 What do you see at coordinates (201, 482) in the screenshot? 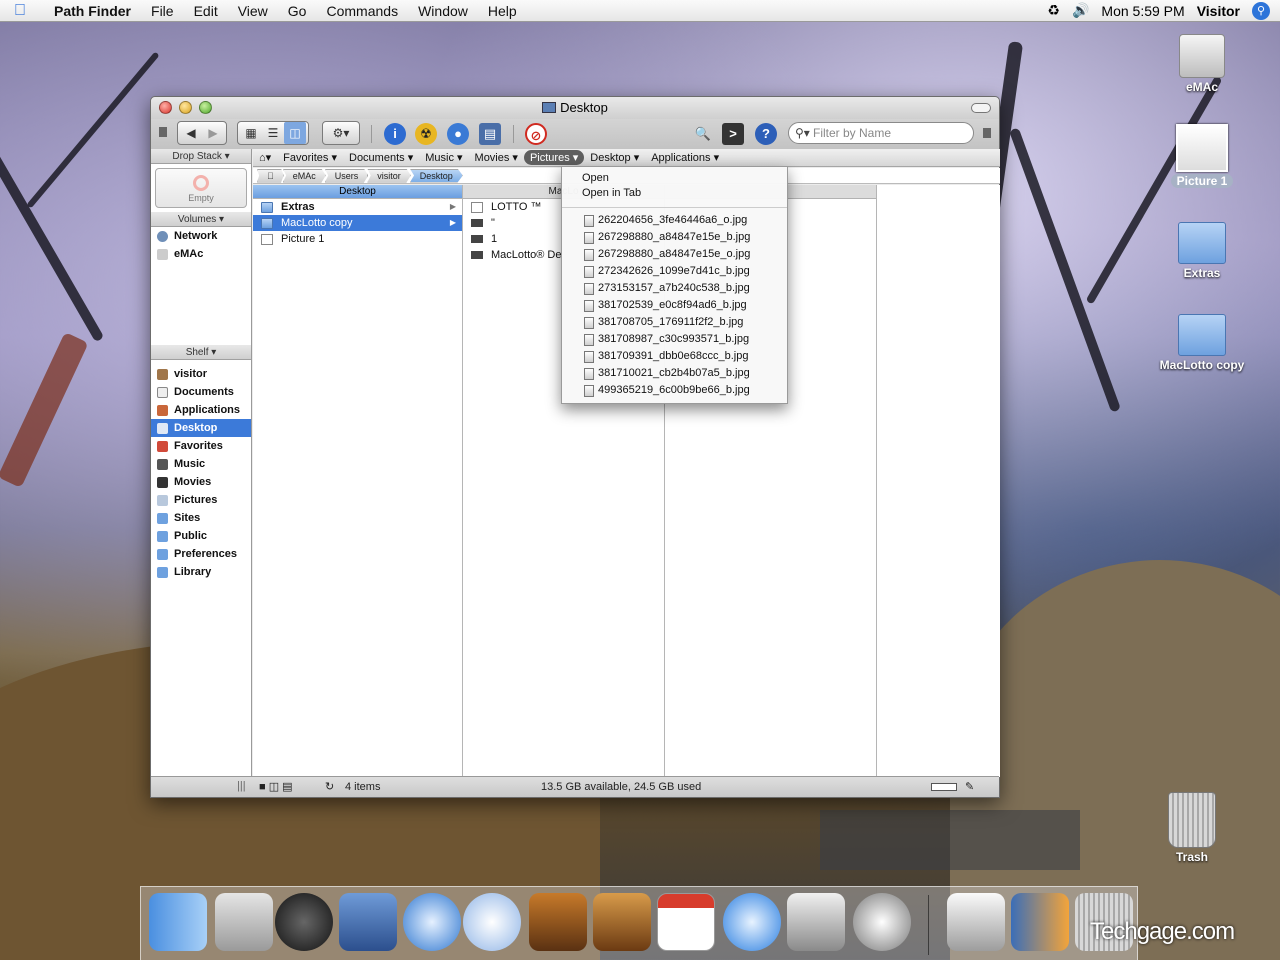
I see `sidebar-item-movies: Movies` at bounding box center [201, 482].